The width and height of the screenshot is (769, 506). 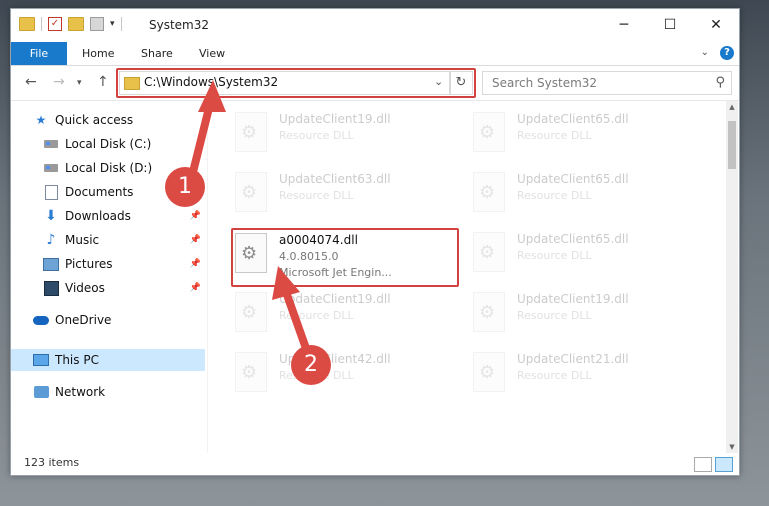 What do you see at coordinates (179, 25) in the screenshot?
I see `window-title: System32` at bounding box center [179, 25].